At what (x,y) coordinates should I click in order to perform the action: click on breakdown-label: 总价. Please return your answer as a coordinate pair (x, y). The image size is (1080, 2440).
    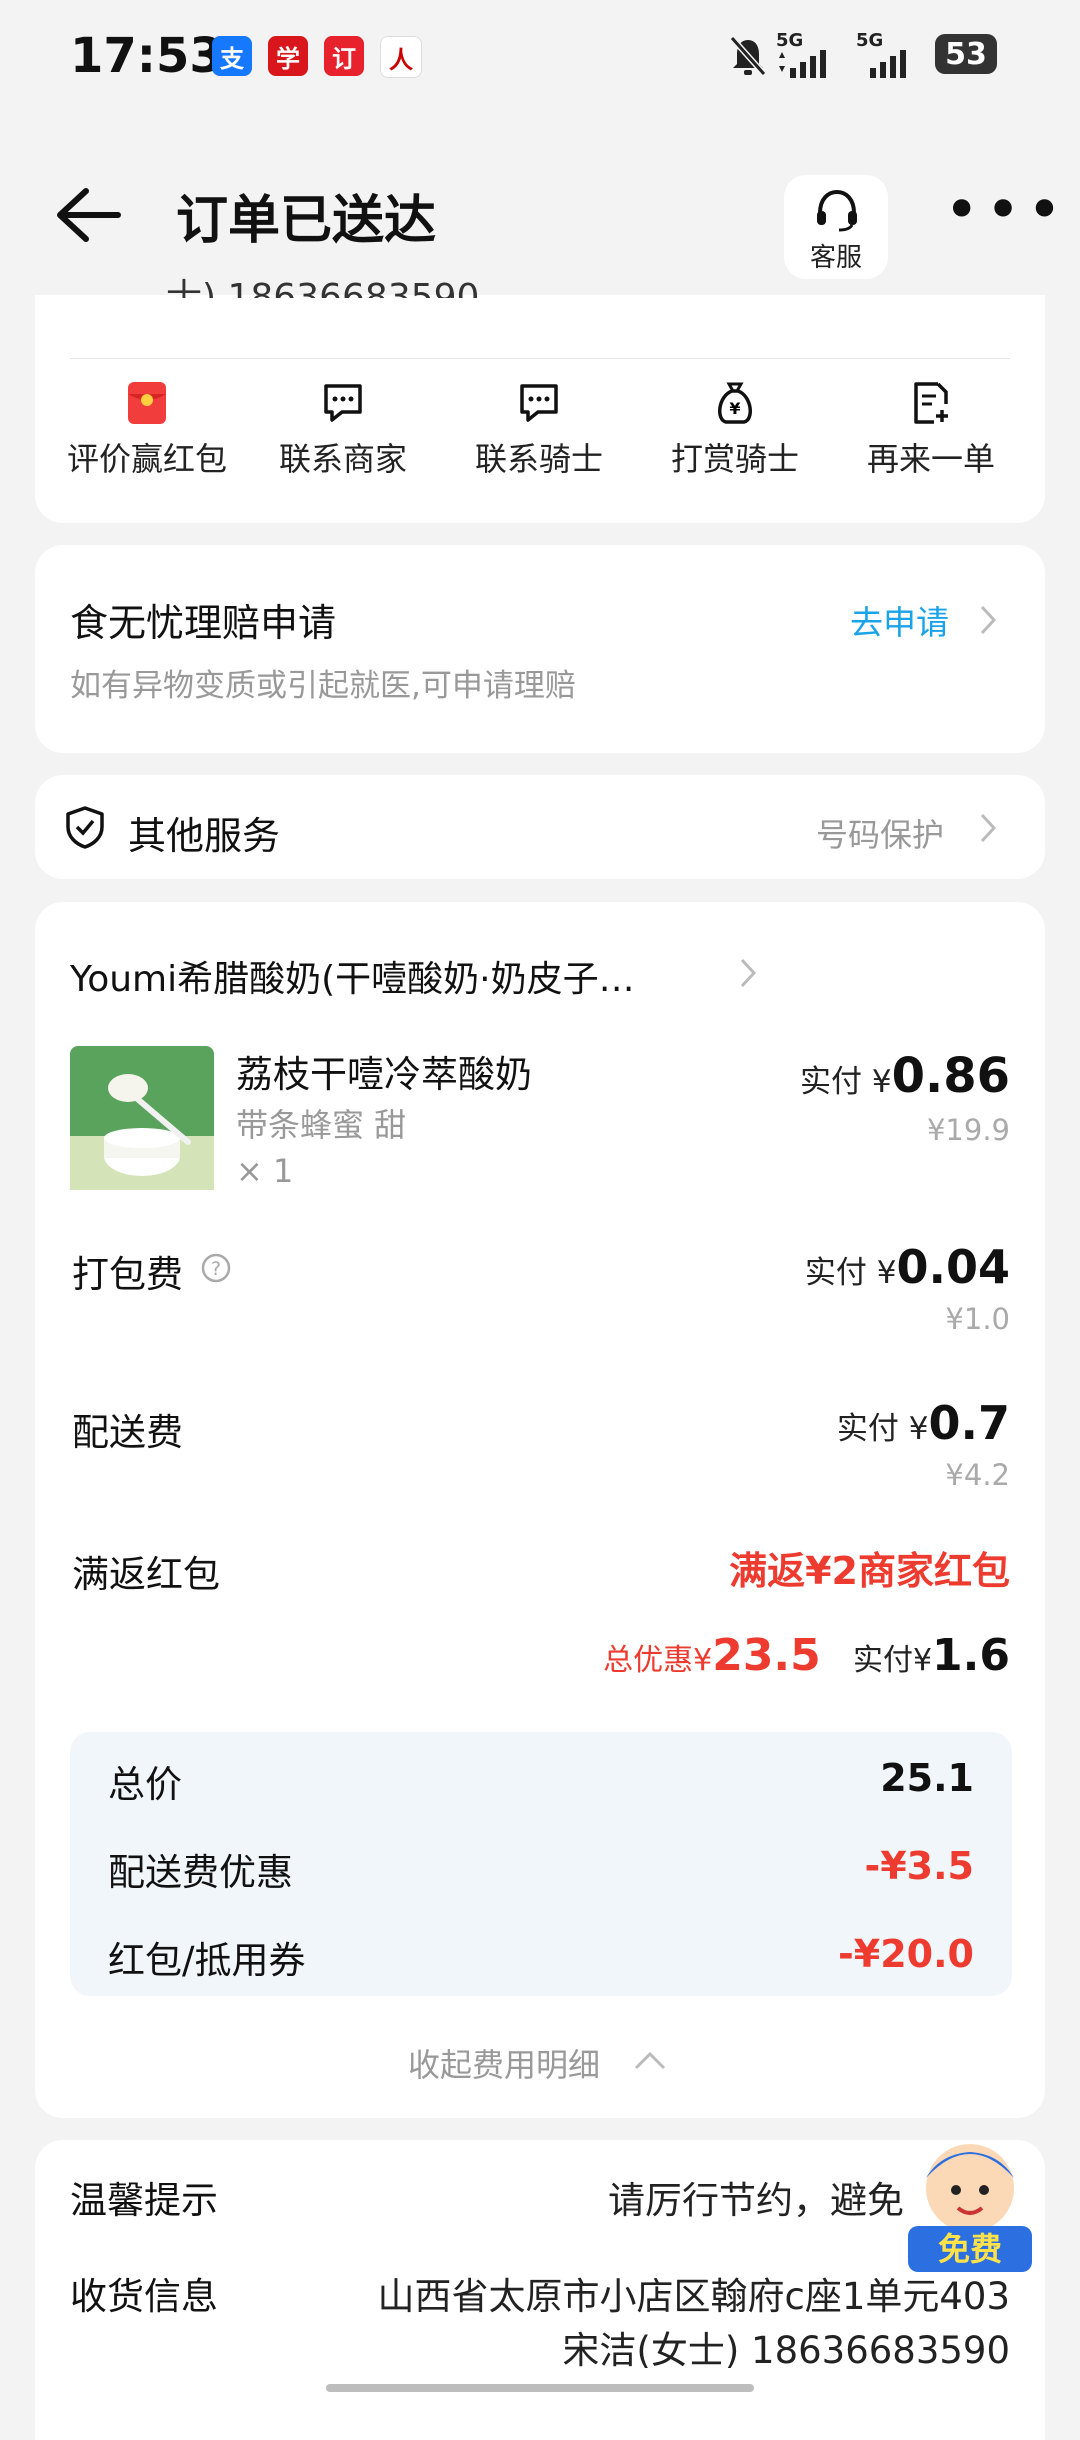
    Looking at the image, I should click on (145, 1784).